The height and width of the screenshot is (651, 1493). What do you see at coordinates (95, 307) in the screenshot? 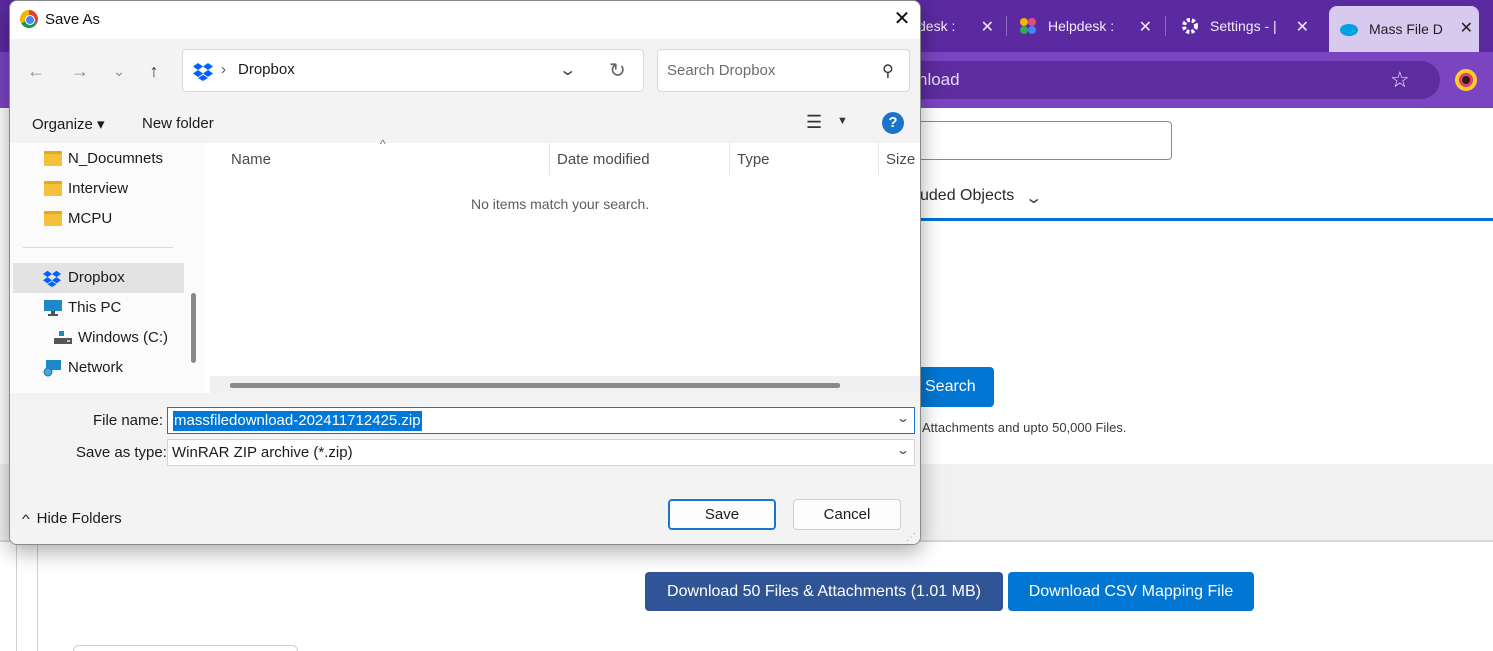
I see `sidebar-item-label: This PC` at bounding box center [95, 307].